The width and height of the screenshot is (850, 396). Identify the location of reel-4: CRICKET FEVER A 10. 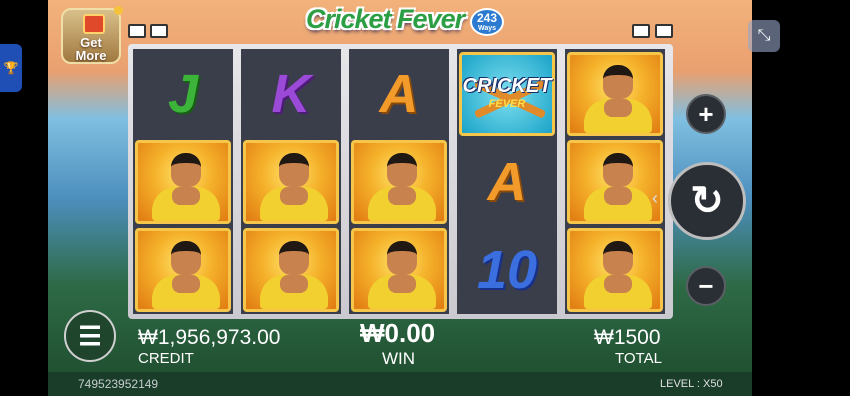
(507, 181).